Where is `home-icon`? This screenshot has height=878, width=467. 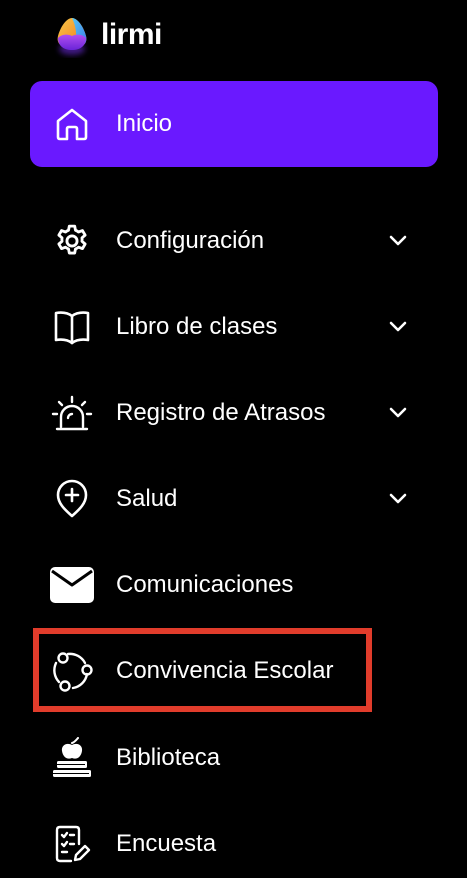
home-icon is located at coordinates (72, 124).